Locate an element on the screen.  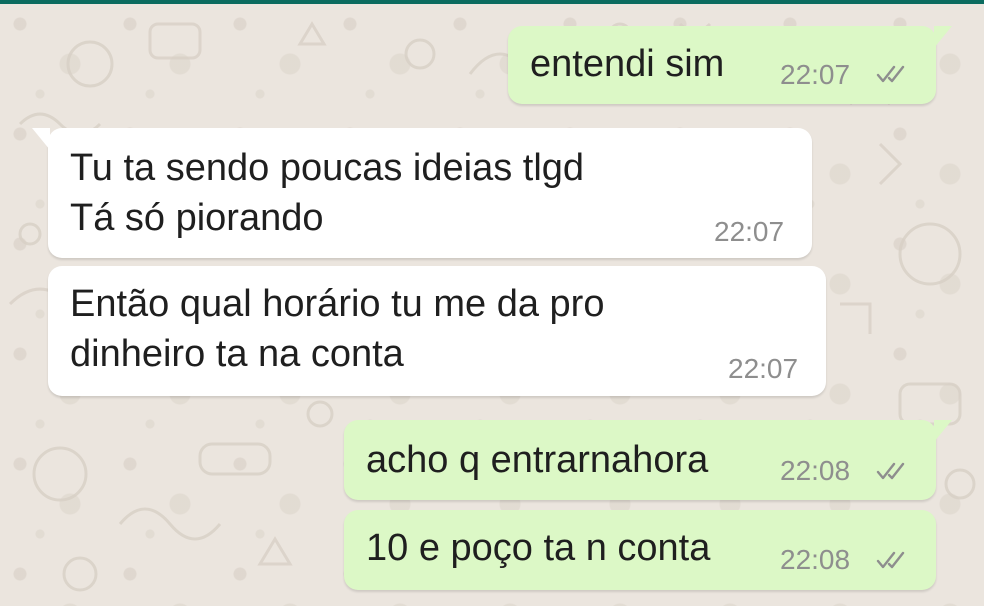
message-text: acho q entrarnahora is located at coordinates (537, 460).